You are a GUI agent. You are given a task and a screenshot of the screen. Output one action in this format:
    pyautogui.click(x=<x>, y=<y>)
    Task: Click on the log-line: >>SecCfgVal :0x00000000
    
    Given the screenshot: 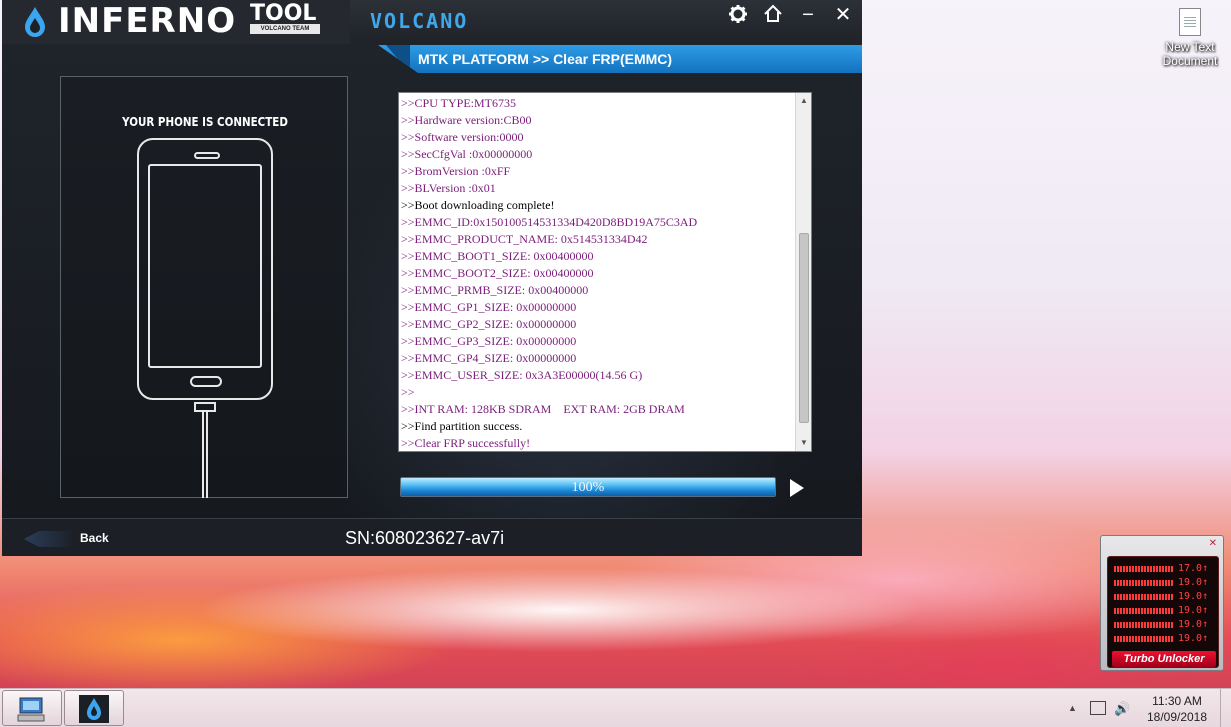 What is the action you would take?
    pyautogui.click(x=467, y=154)
    